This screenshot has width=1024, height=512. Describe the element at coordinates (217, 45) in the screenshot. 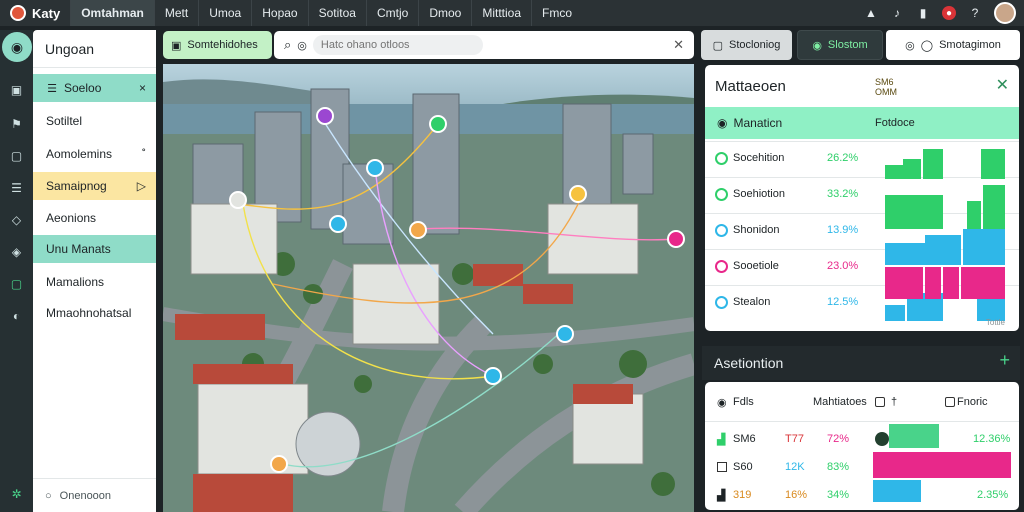

I see `filter-pill: ▣ Somtehidohes` at that location.